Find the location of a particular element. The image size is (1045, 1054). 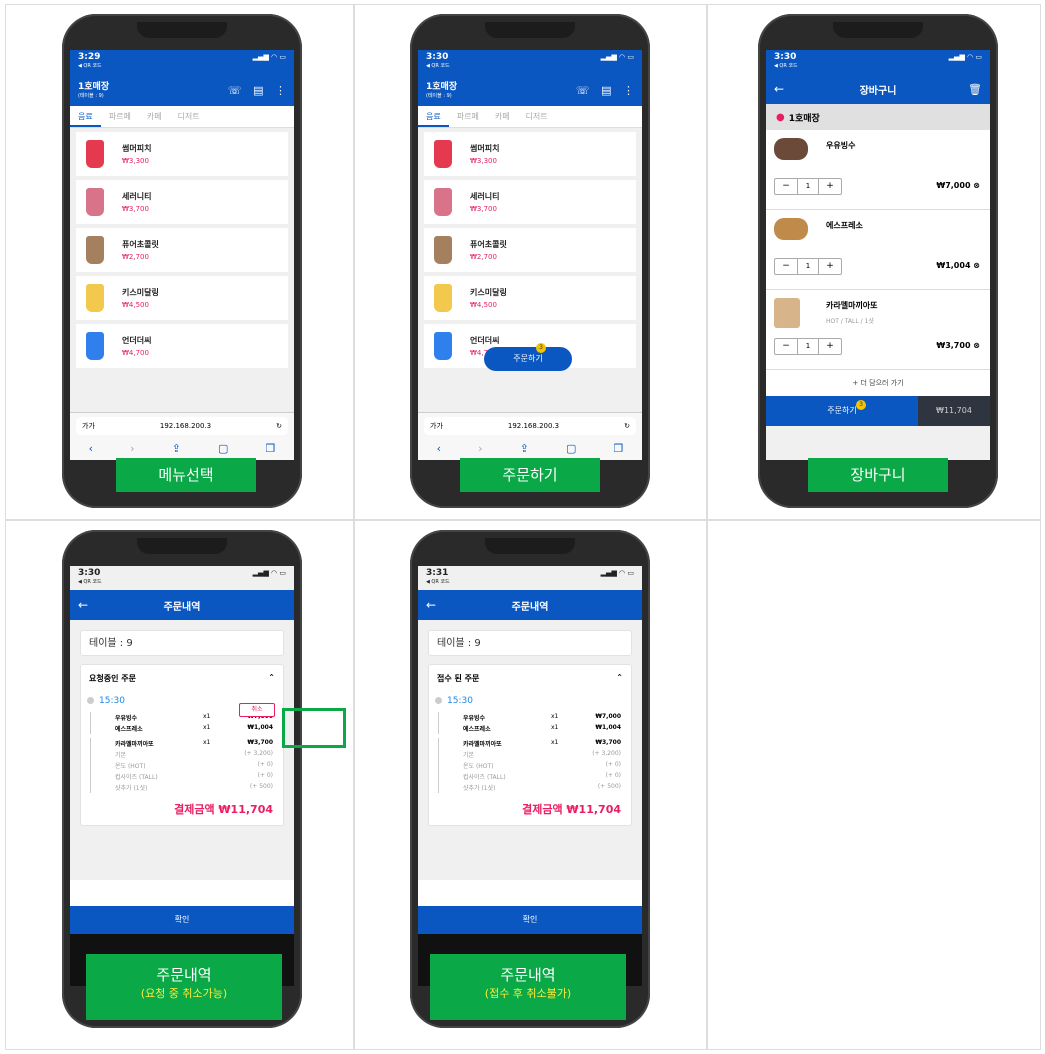

order-line: 에스프레소 x1 ₩1,004 is located at coordinates (534, 728).